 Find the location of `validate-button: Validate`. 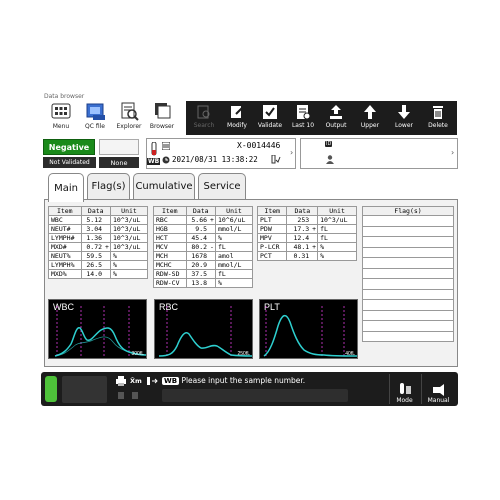

validate-button: Validate is located at coordinates (270, 119).